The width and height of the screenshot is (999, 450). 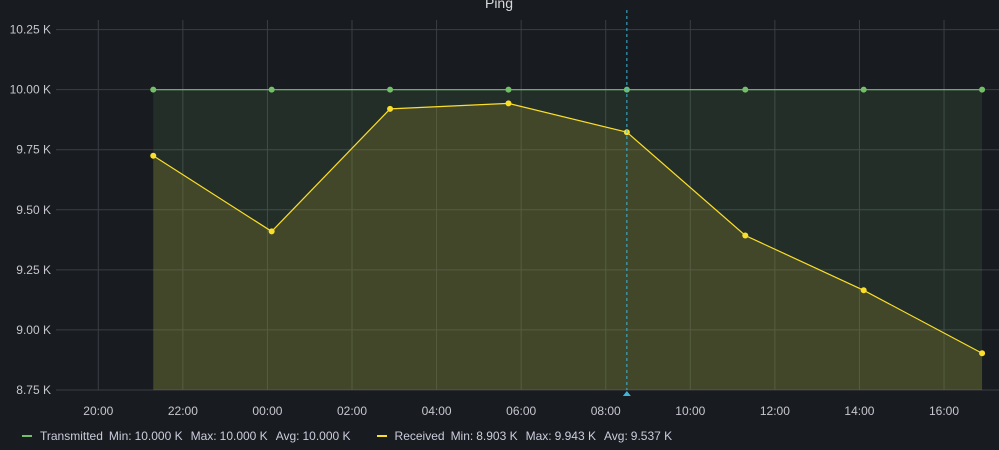 What do you see at coordinates (775, 411) in the screenshot?
I see `x-tick-label: 12:00` at bounding box center [775, 411].